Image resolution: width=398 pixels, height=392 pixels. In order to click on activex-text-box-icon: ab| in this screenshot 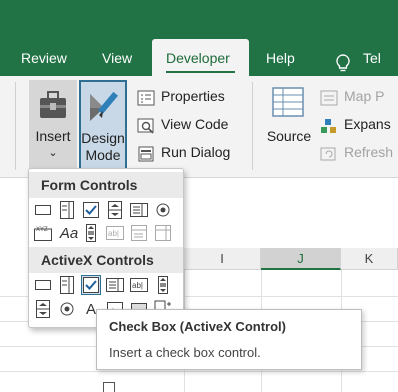, I will do `click(139, 285)`.